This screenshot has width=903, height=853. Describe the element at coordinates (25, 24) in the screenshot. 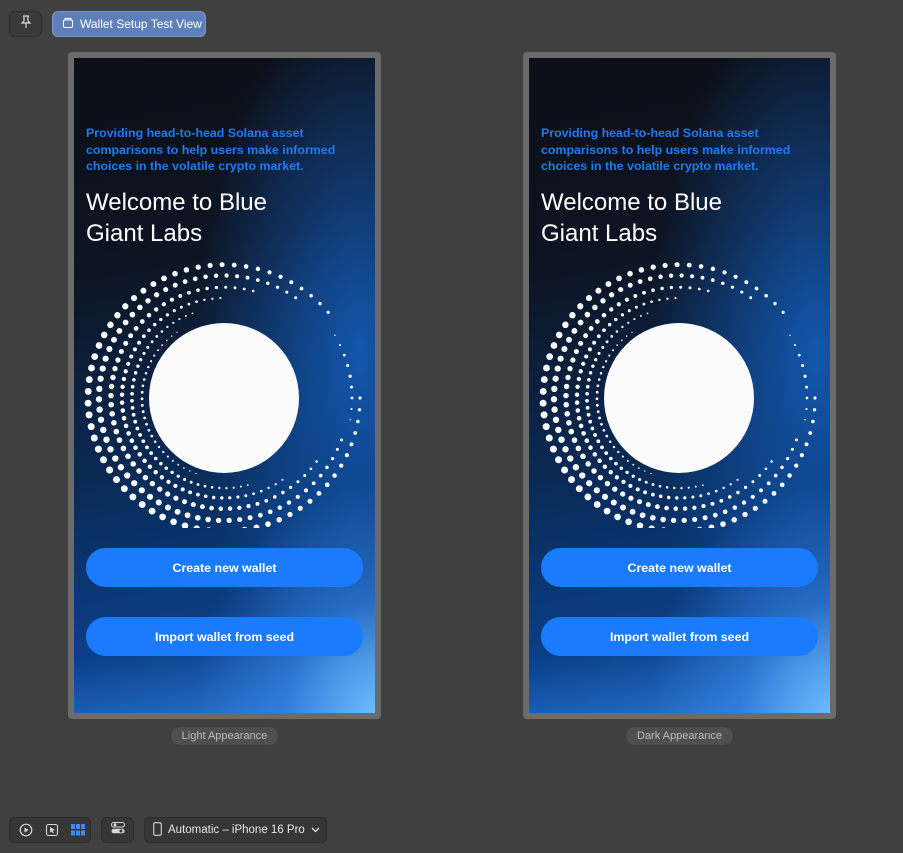

I see `pin-button` at that location.